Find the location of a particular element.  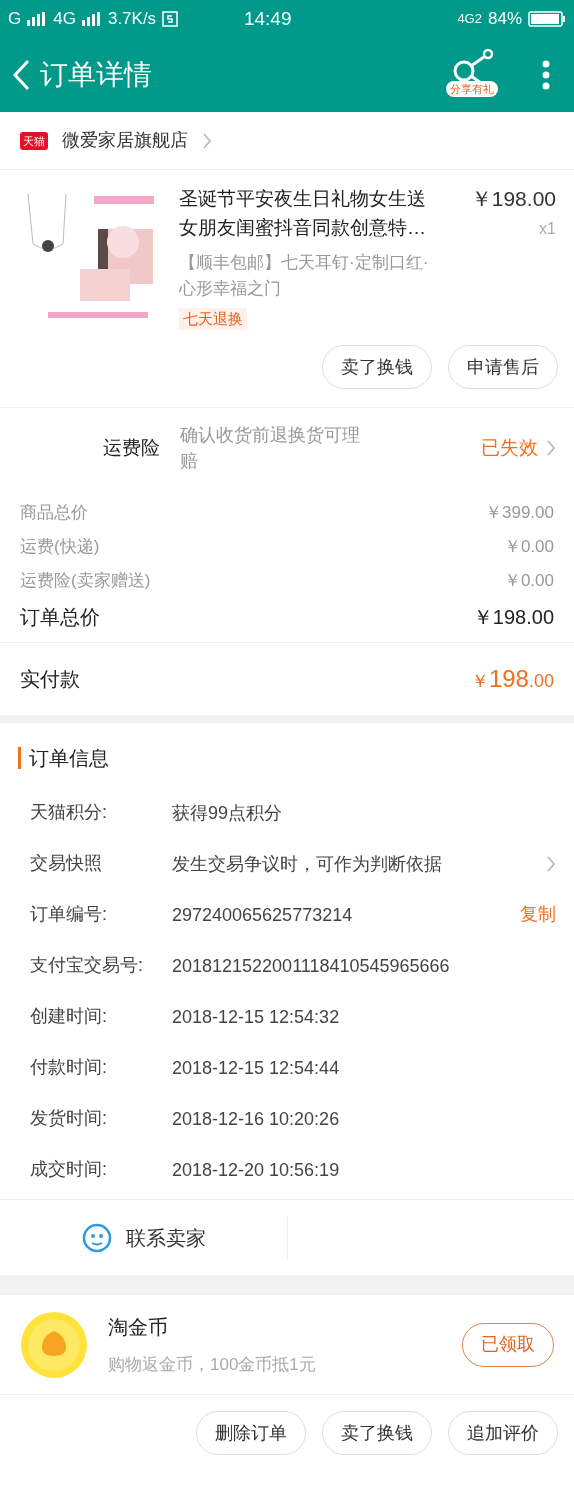

coin-icon is located at coordinates (54, 1344).